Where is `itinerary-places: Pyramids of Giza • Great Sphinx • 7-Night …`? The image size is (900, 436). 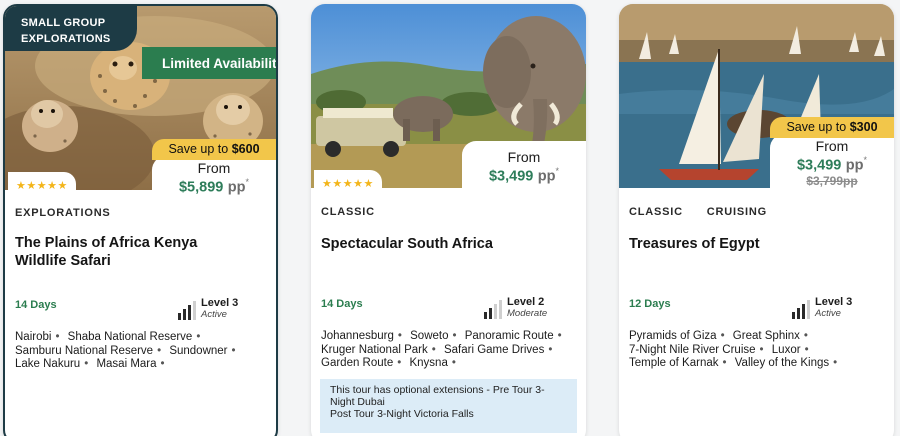
itinerary-places: Pyramids of Giza • Great Sphinx • 7-Night … is located at coordinates (759, 350).